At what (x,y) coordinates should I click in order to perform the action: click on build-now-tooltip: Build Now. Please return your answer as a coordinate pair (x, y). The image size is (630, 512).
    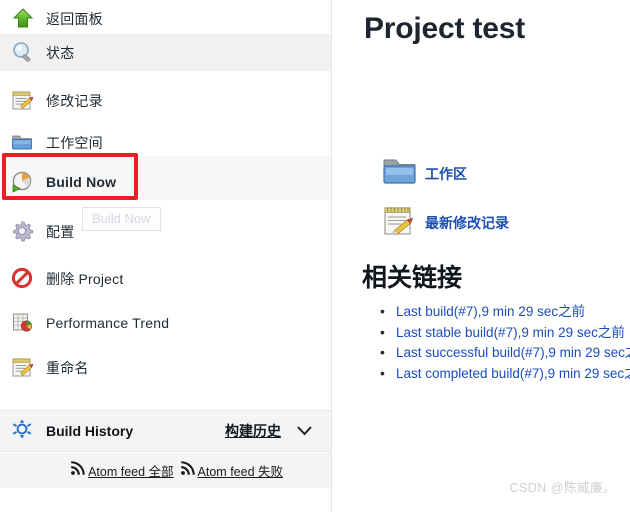
    Looking at the image, I should click on (121, 219).